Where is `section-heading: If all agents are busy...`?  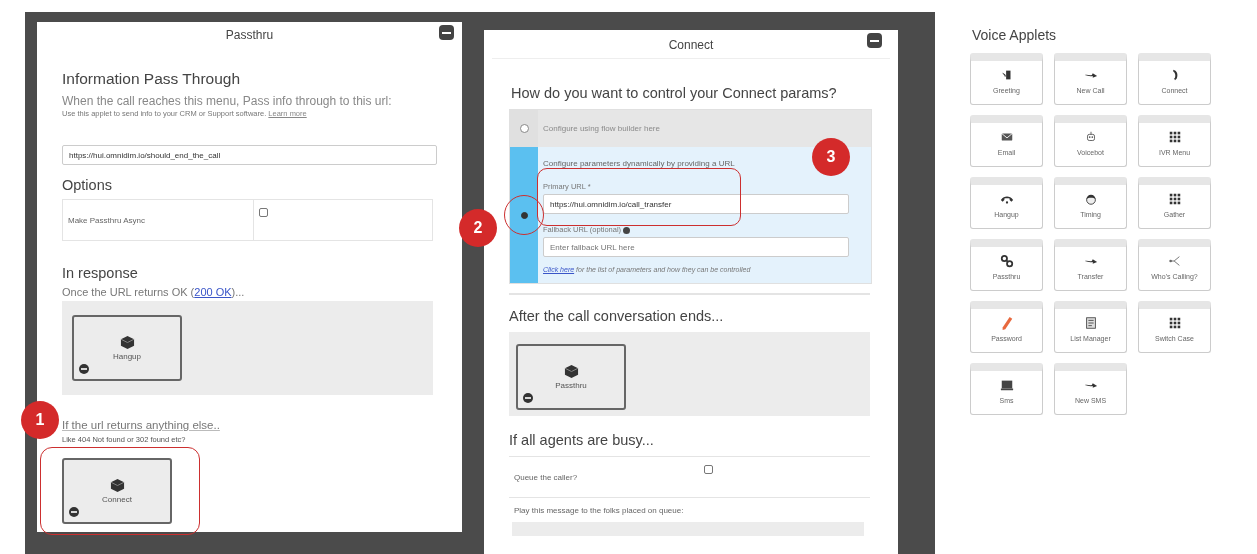 section-heading: If all agents are busy... is located at coordinates (582, 440).